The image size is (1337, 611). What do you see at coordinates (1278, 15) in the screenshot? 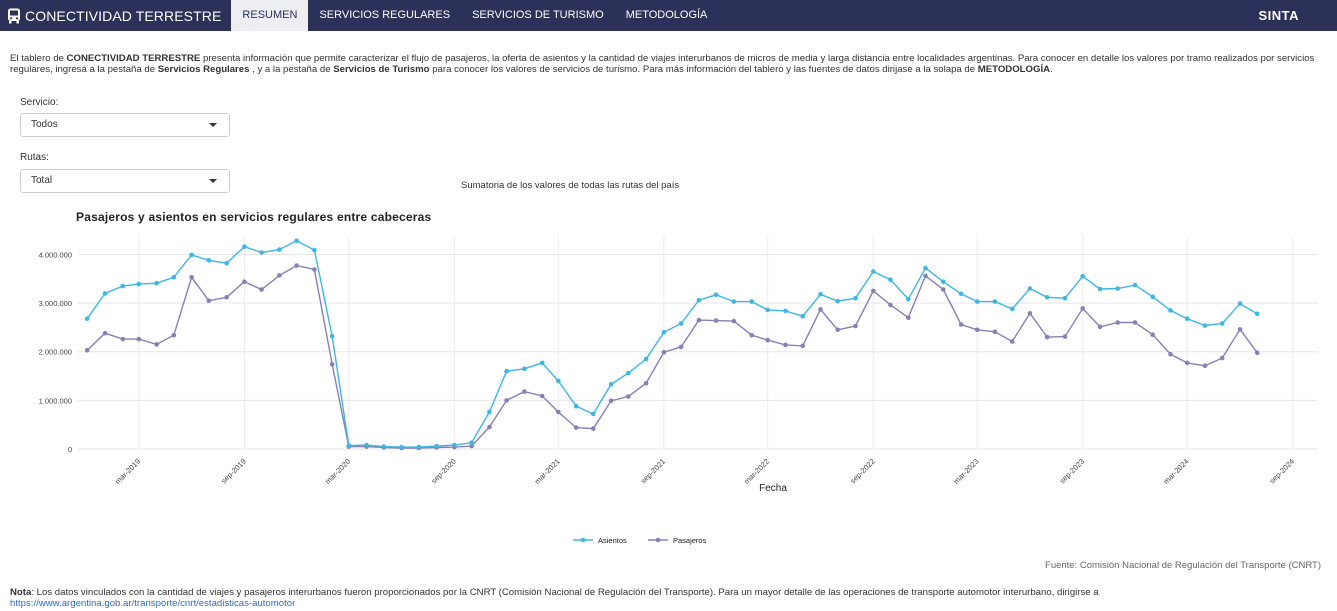
I see `sinta-brand: SINTA` at bounding box center [1278, 15].